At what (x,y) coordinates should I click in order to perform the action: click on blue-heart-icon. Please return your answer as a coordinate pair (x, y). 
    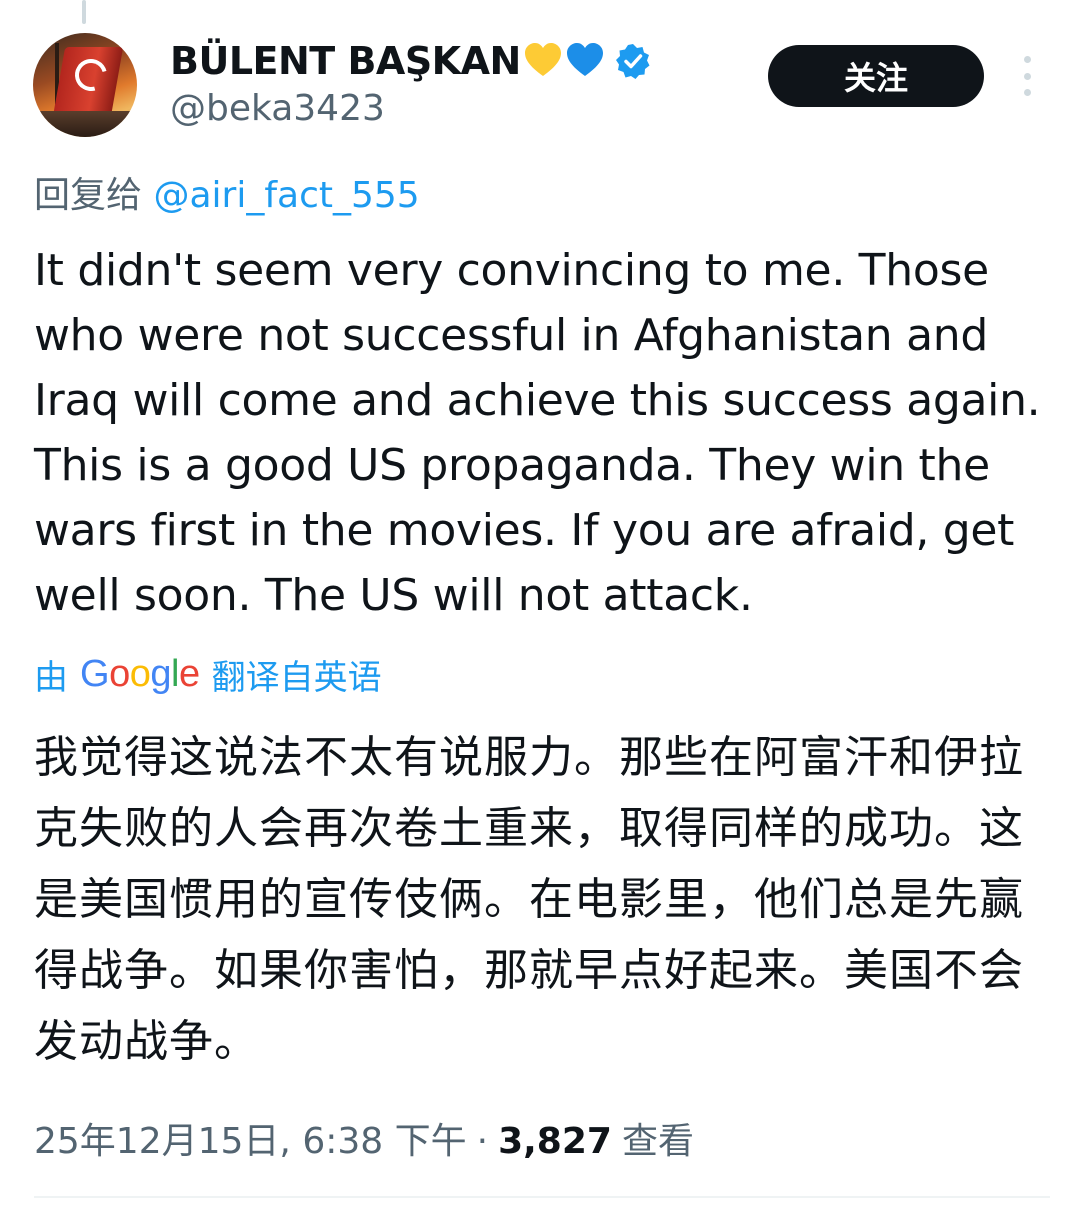
    Looking at the image, I should click on (585, 61).